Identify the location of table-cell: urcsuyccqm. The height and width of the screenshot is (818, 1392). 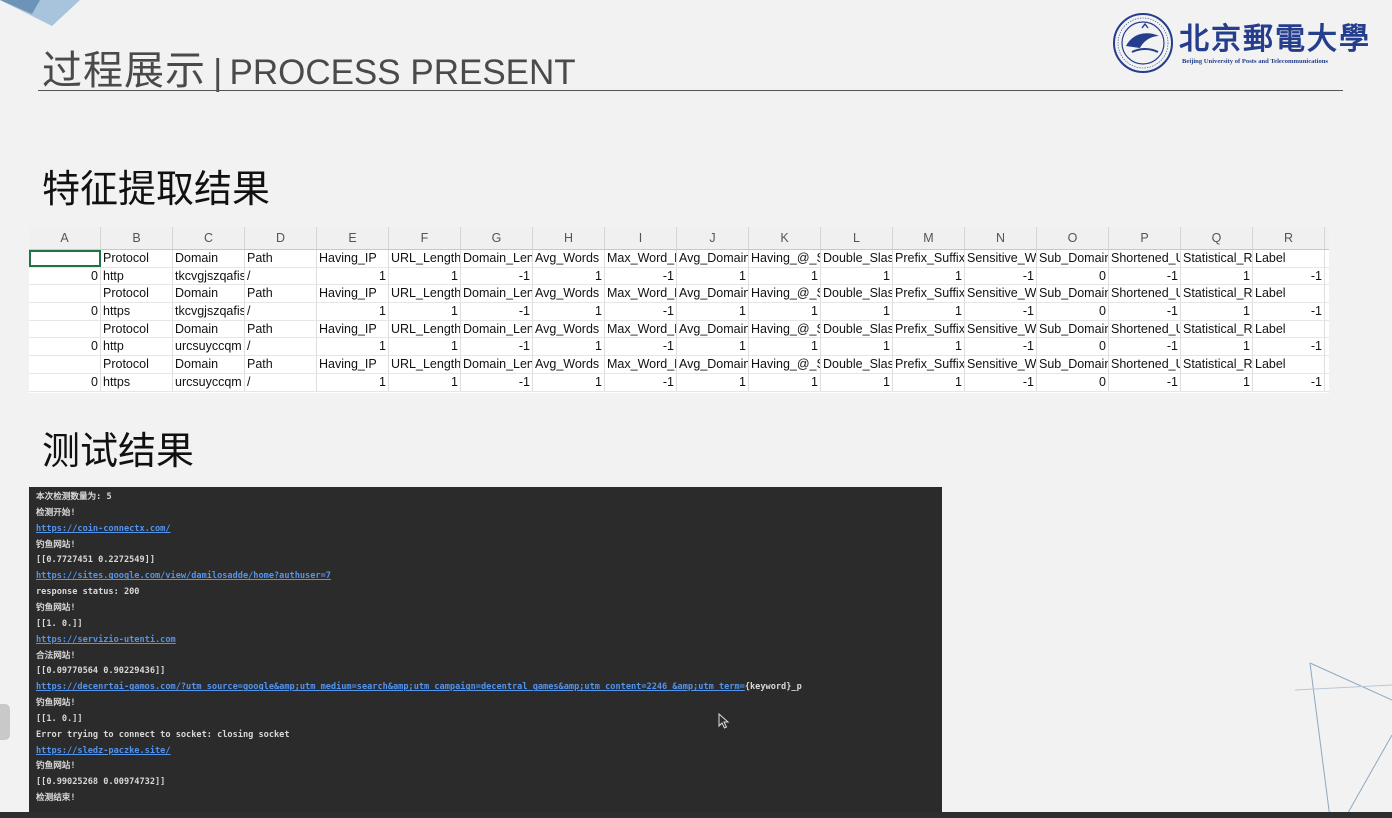
(209, 382).